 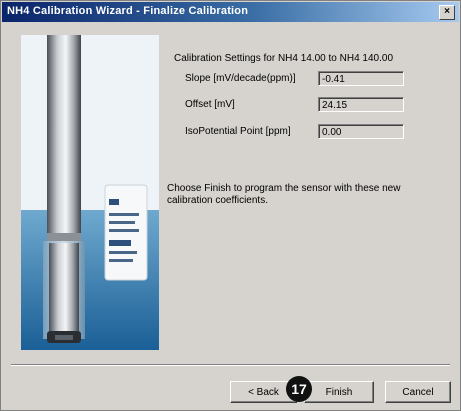 I want to click on close-icon: ×, so click(x=447, y=11).